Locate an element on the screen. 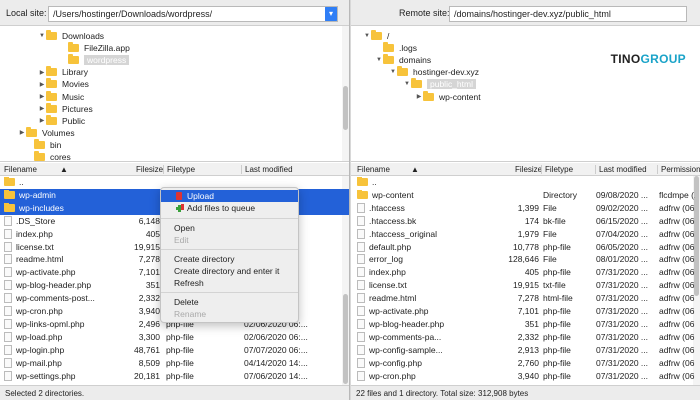  local-cell-name: wp-mail.php is located at coordinates (64, 362).